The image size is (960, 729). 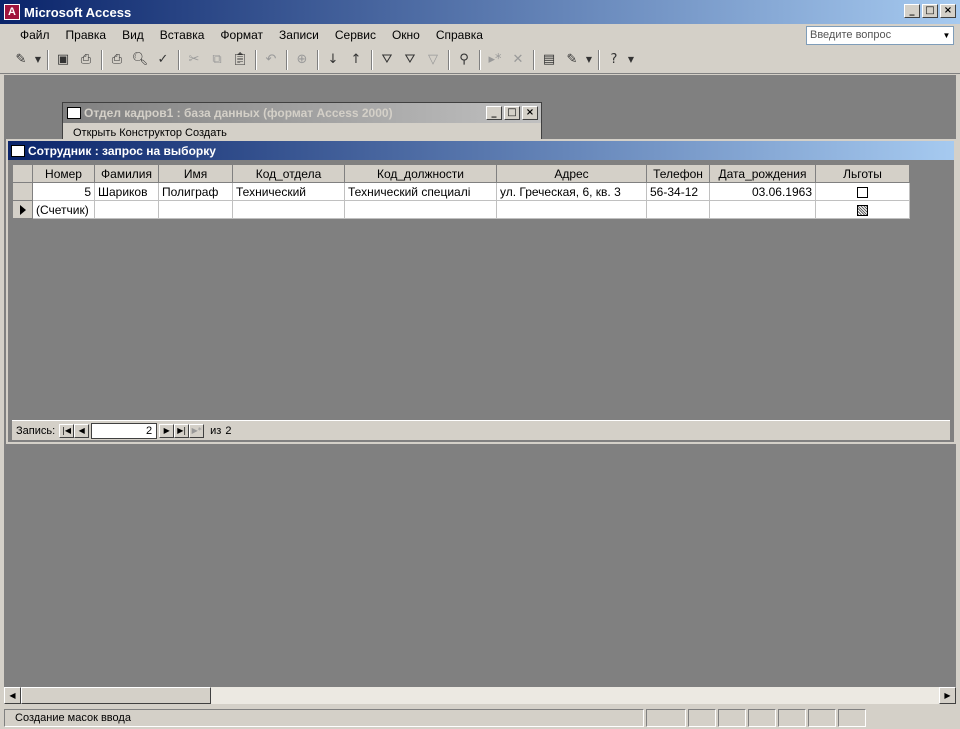 What do you see at coordinates (182, 35) in the screenshot?
I see `menu-insert: Вставка` at bounding box center [182, 35].